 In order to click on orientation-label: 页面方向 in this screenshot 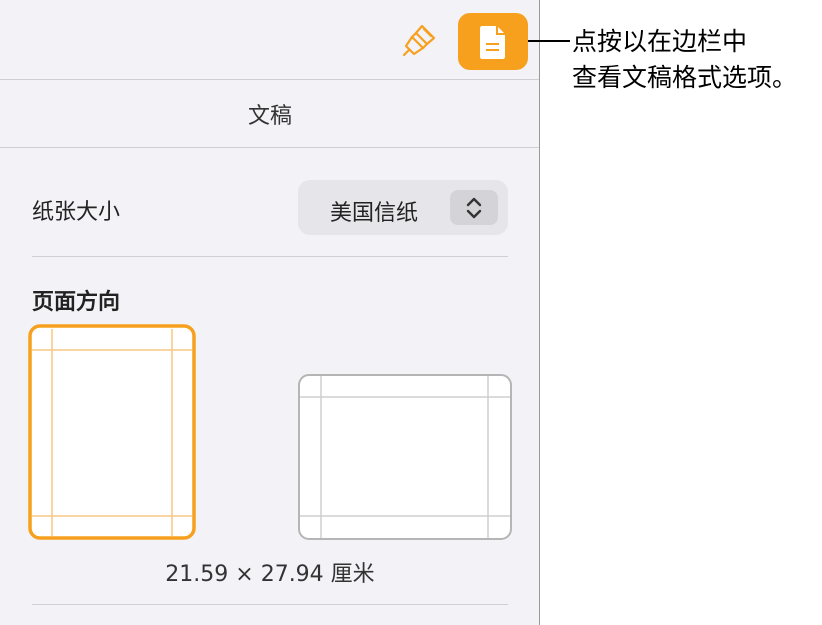, I will do `click(76, 302)`.